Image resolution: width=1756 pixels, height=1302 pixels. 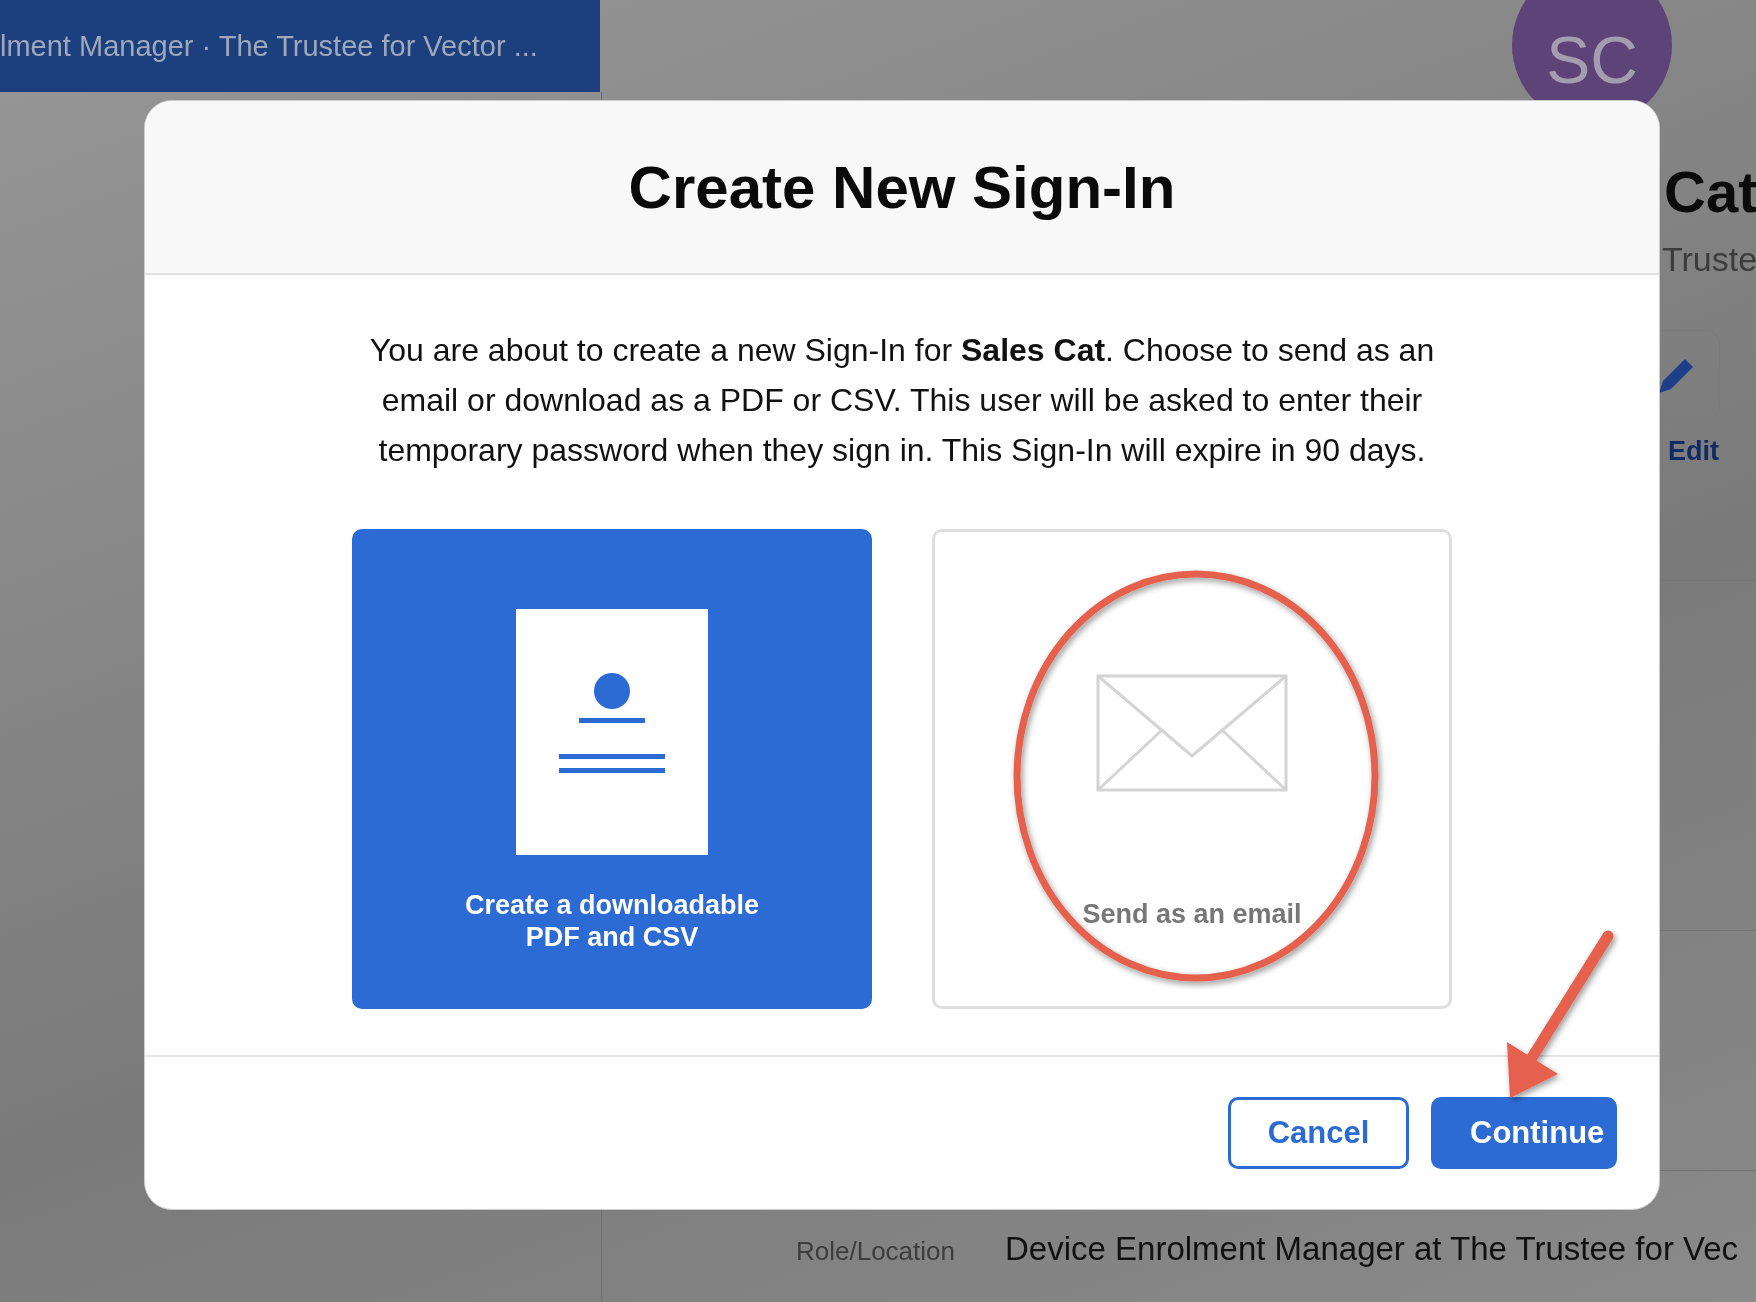 I want to click on document-icon, so click(x=612, y=732).